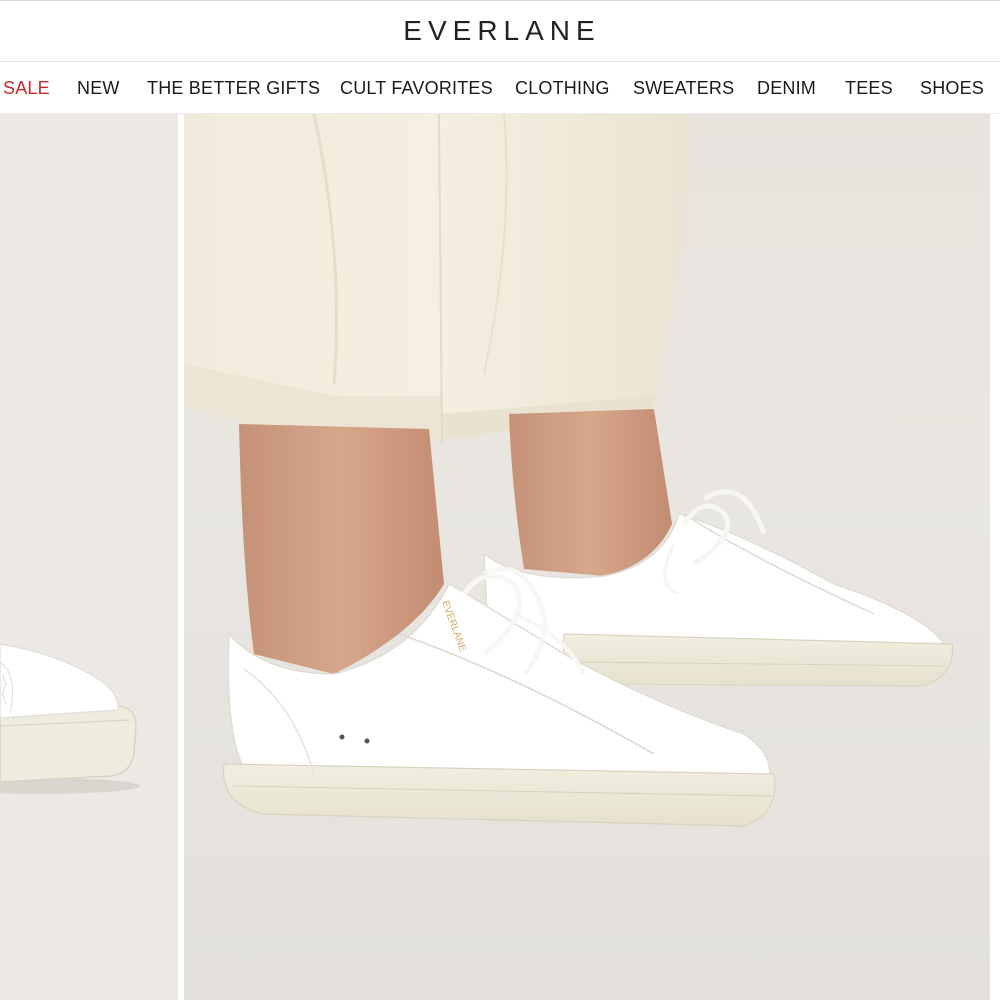  Describe the element at coordinates (416, 87) in the screenshot. I see `nav-item-cult-favorites: CULT FAVORITES` at that location.